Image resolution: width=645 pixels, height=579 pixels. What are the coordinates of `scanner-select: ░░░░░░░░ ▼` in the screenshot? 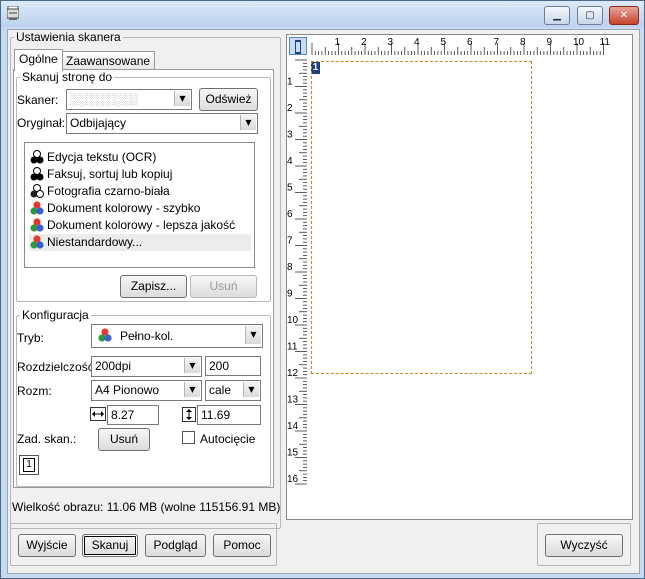 It's located at (129, 99).